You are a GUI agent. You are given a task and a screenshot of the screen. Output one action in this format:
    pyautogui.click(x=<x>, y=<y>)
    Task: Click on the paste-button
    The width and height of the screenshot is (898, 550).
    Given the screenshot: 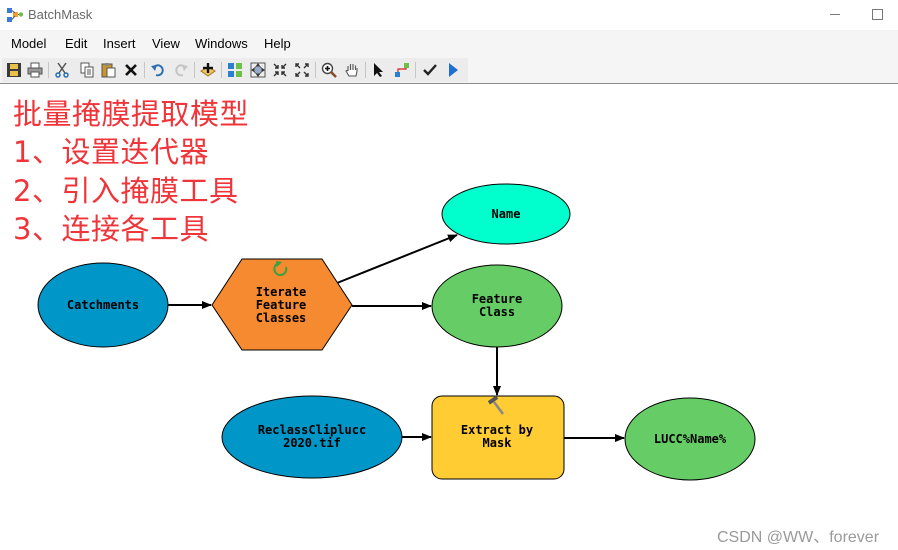 What is the action you would take?
    pyautogui.click(x=109, y=70)
    